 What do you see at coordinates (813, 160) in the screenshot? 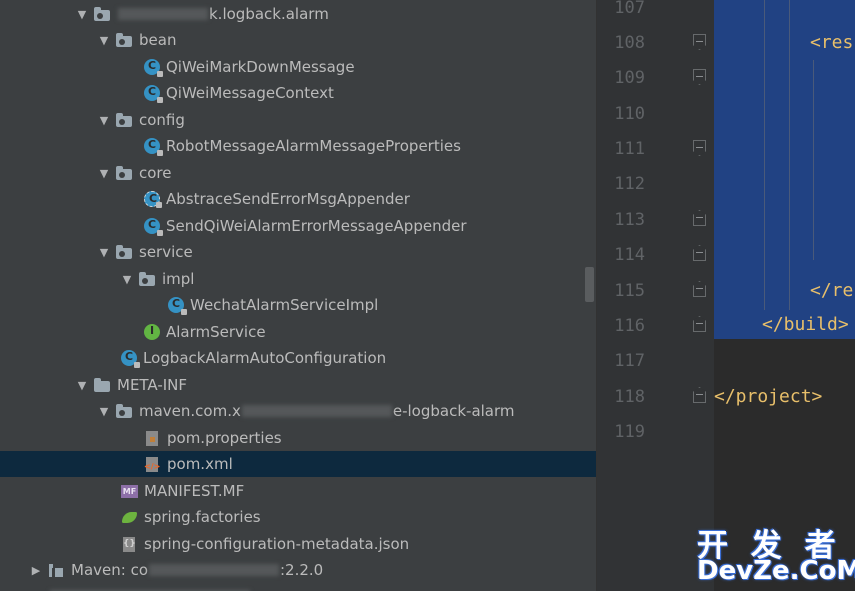
I see `indent-guide` at bounding box center [813, 160].